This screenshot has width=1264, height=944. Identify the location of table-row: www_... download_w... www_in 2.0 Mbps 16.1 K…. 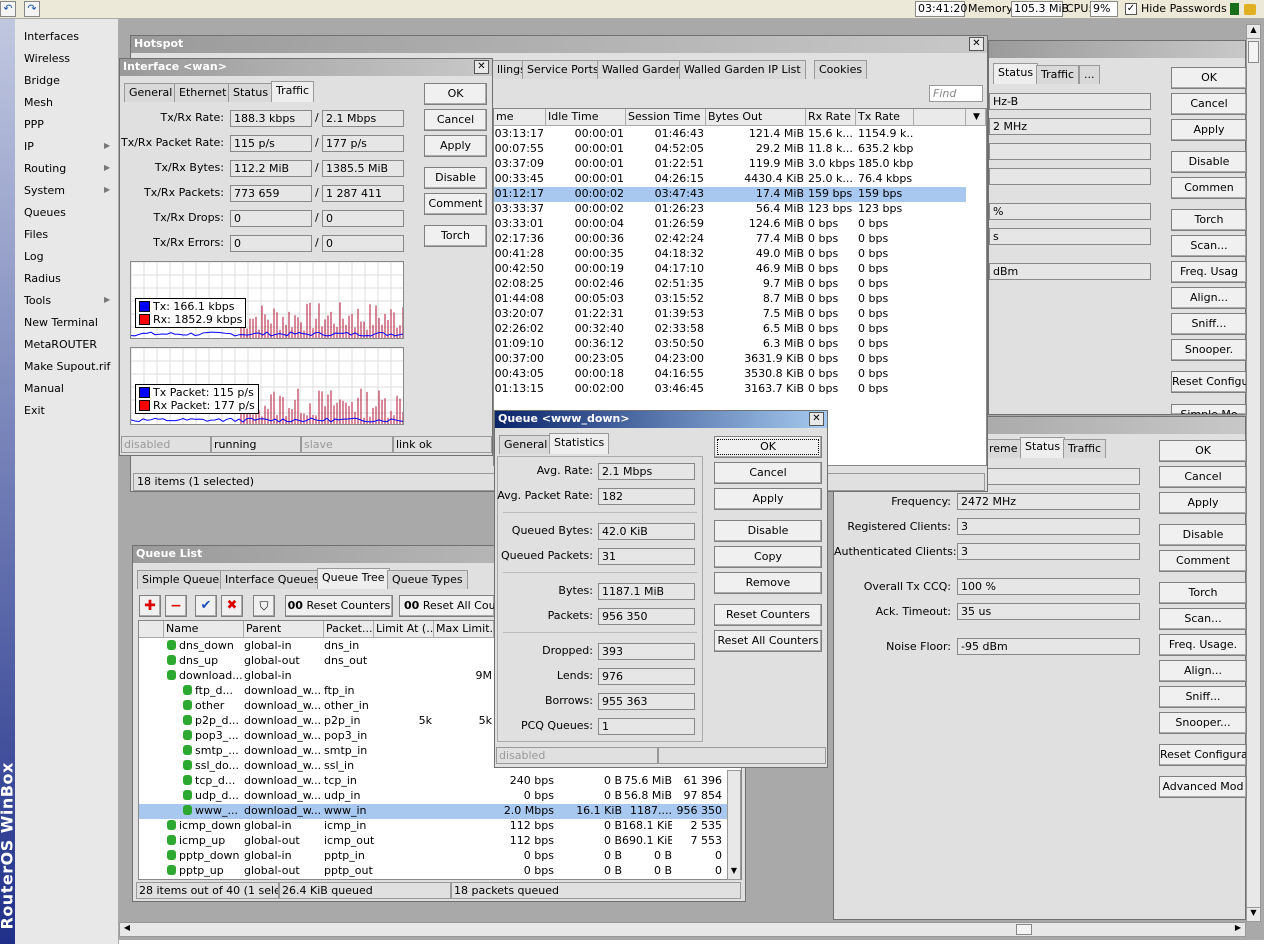
(434, 811).